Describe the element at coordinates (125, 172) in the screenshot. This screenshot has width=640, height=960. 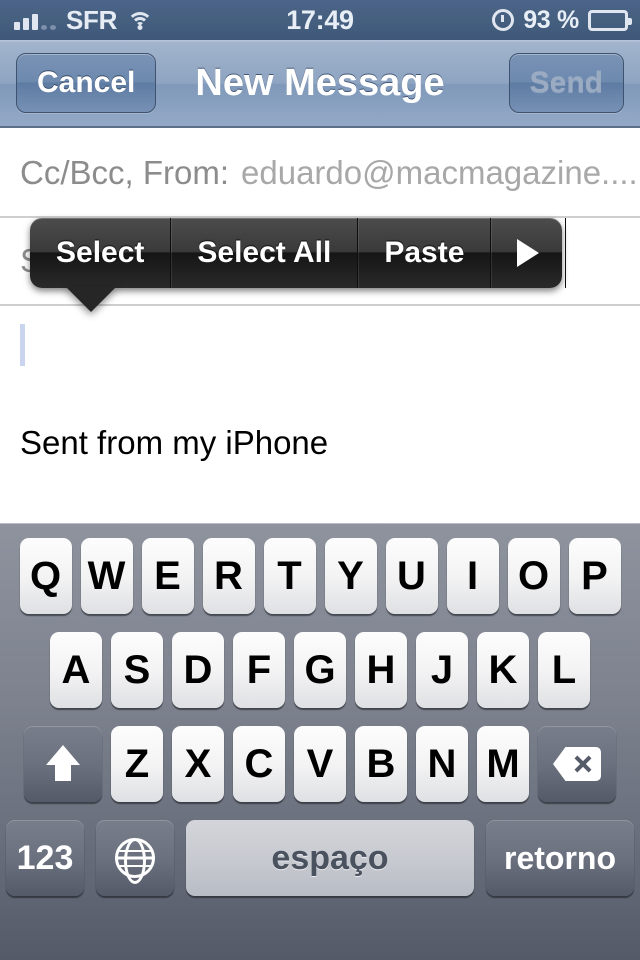
I see `cc-bcc-from-label: Cc/Bcc, From:` at that location.